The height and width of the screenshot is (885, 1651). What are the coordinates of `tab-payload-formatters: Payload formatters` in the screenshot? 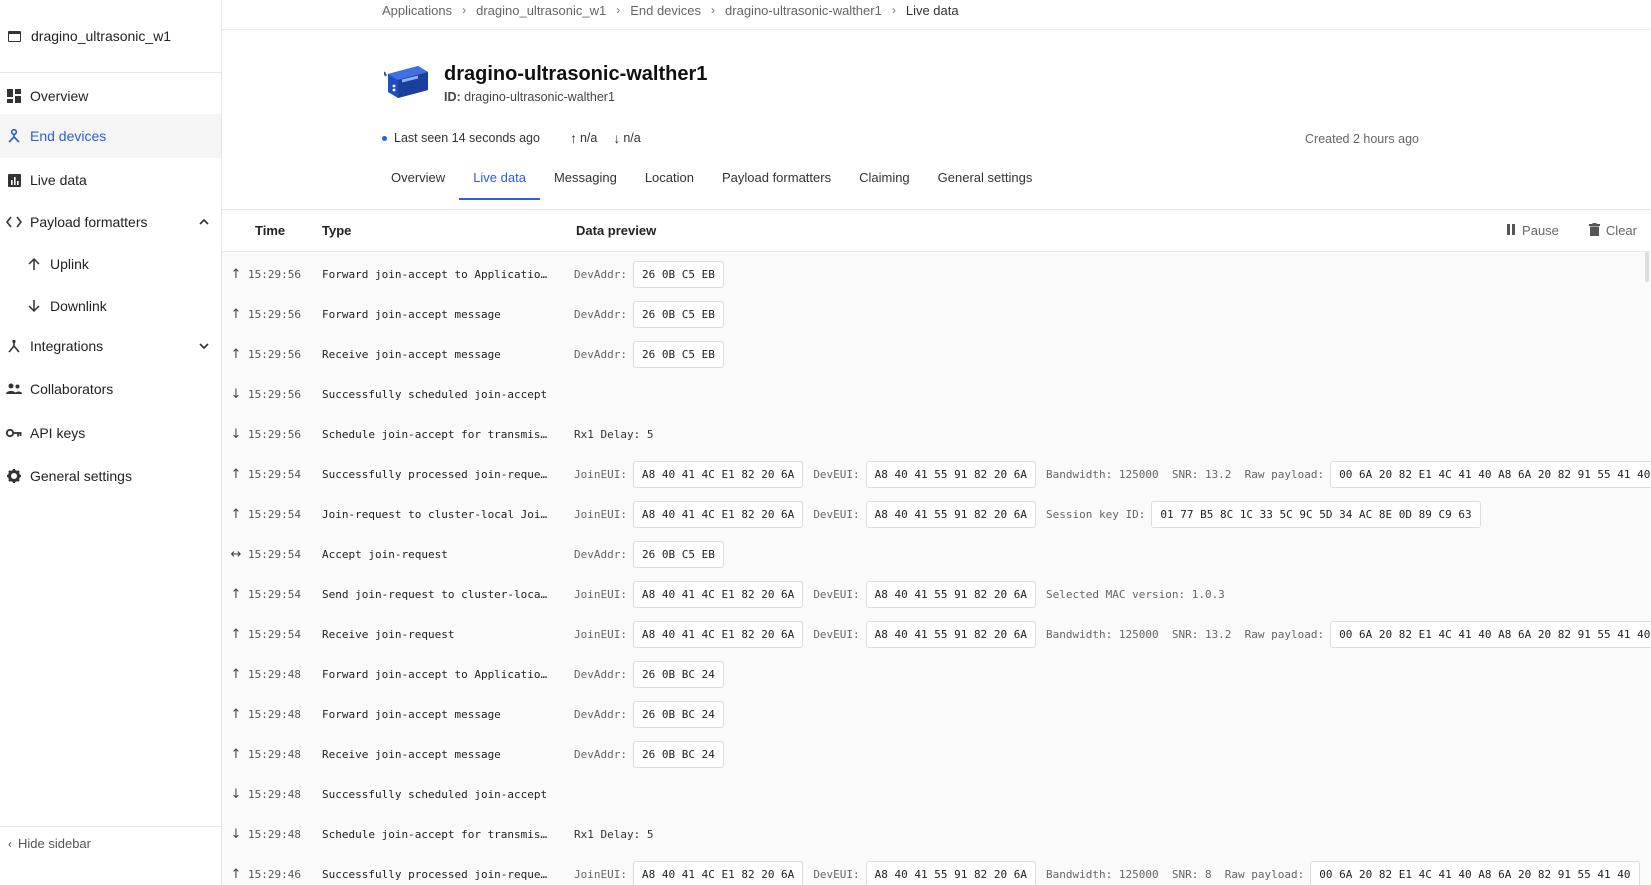 It's located at (776, 184).